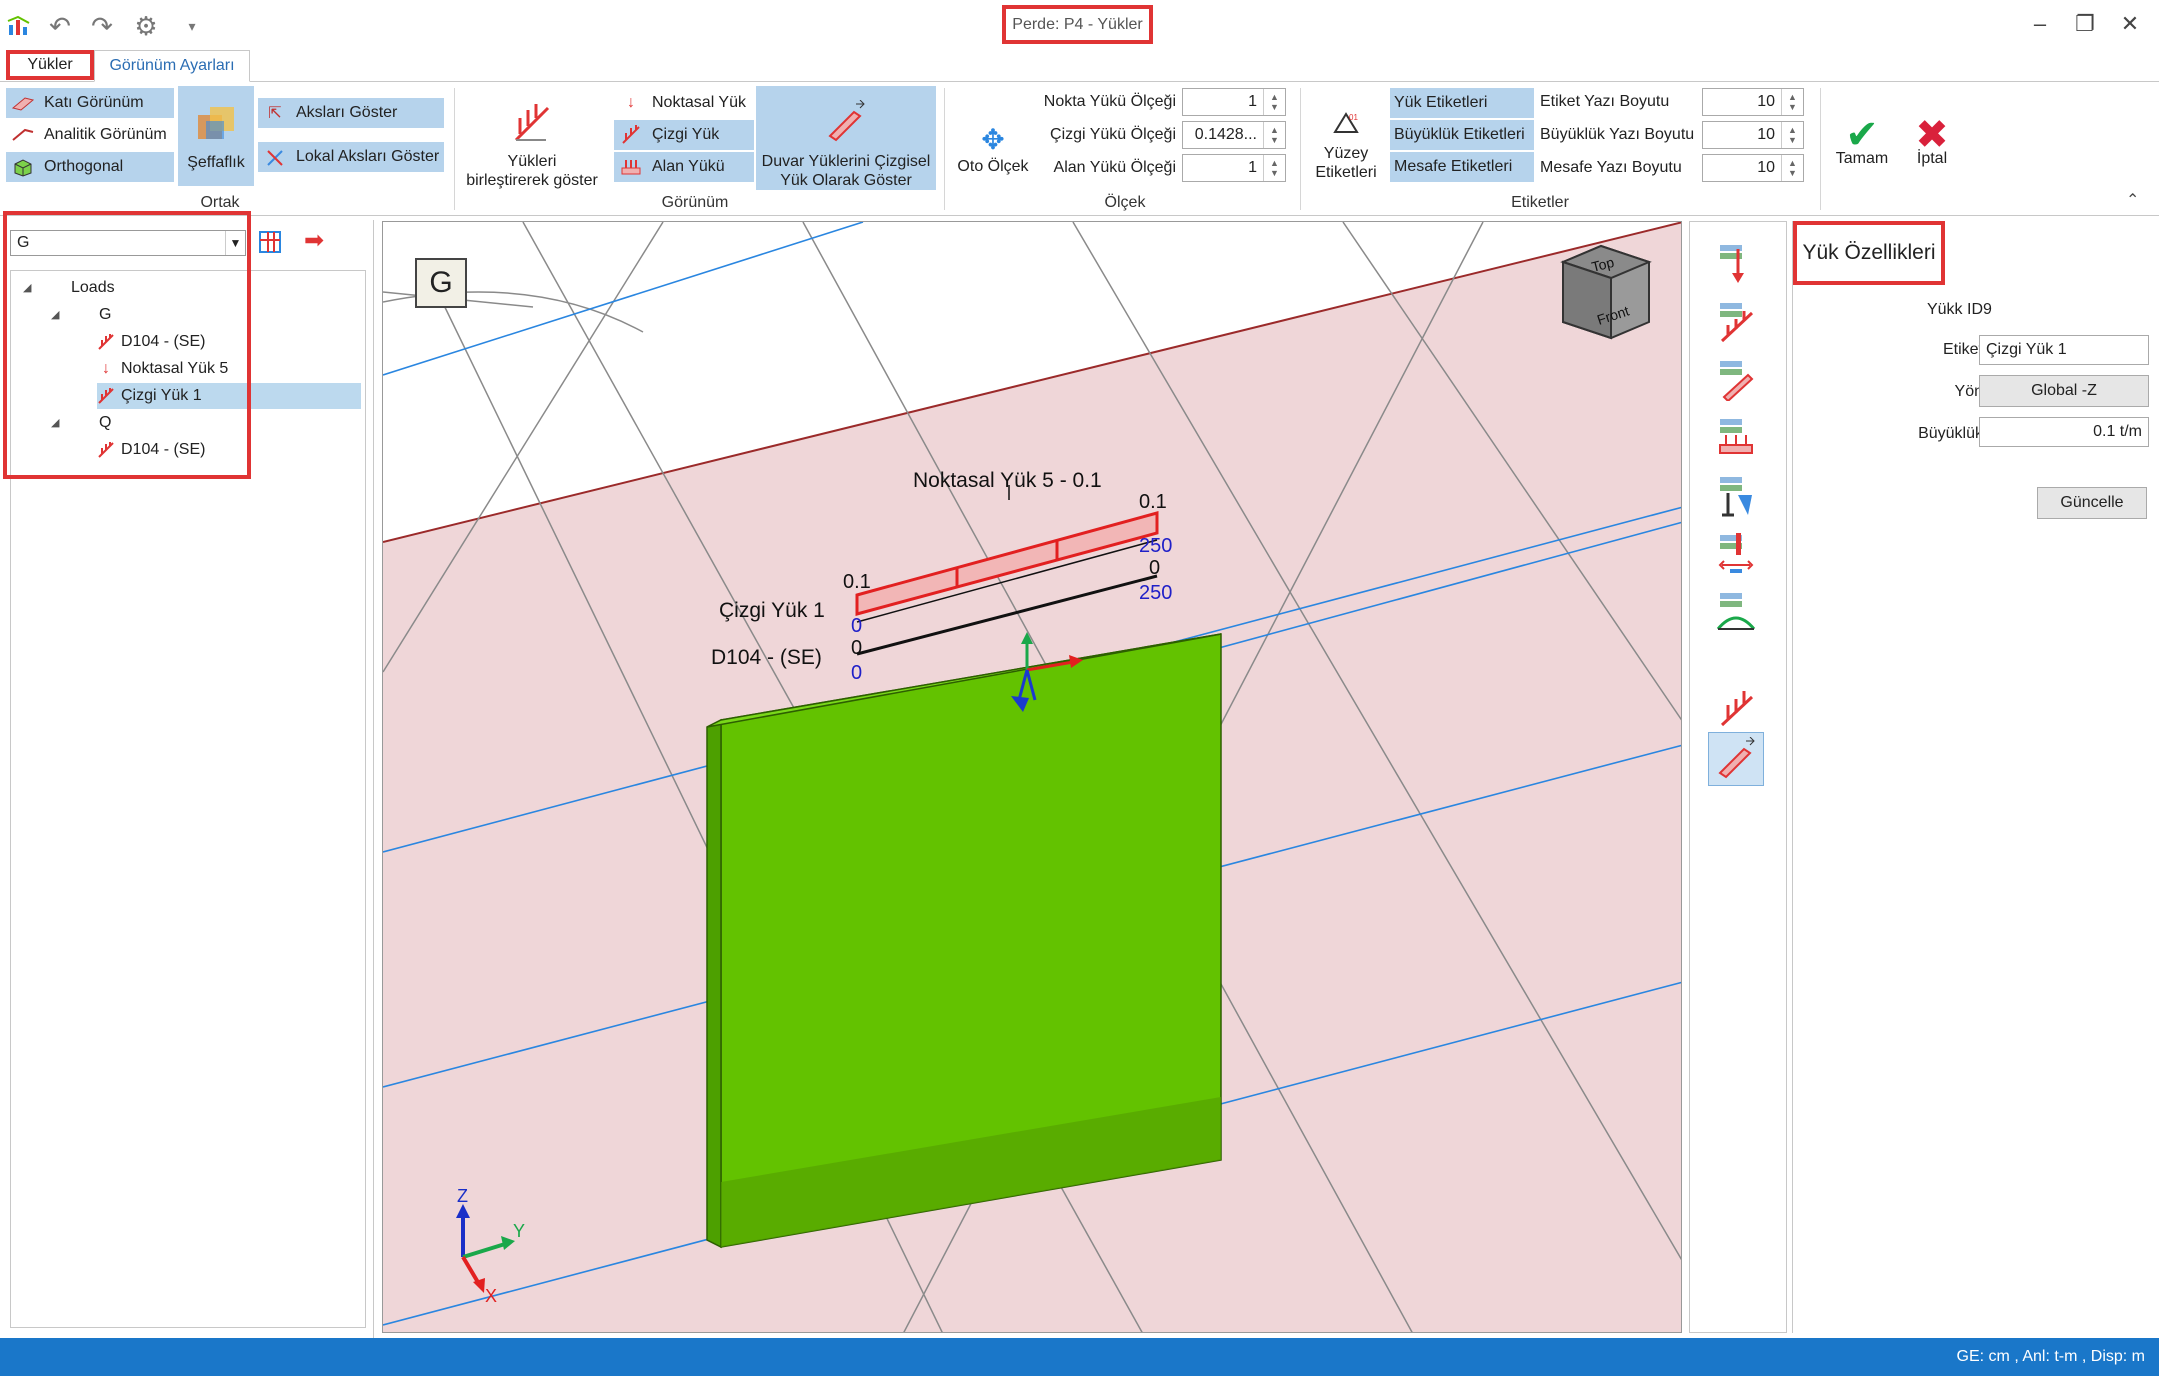 The image size is (2159, 1376). What do you see at coordinates (1736, 759) in the screenshot?
I see `show-wall-loads-tool` at bounding box center [1736, 759].